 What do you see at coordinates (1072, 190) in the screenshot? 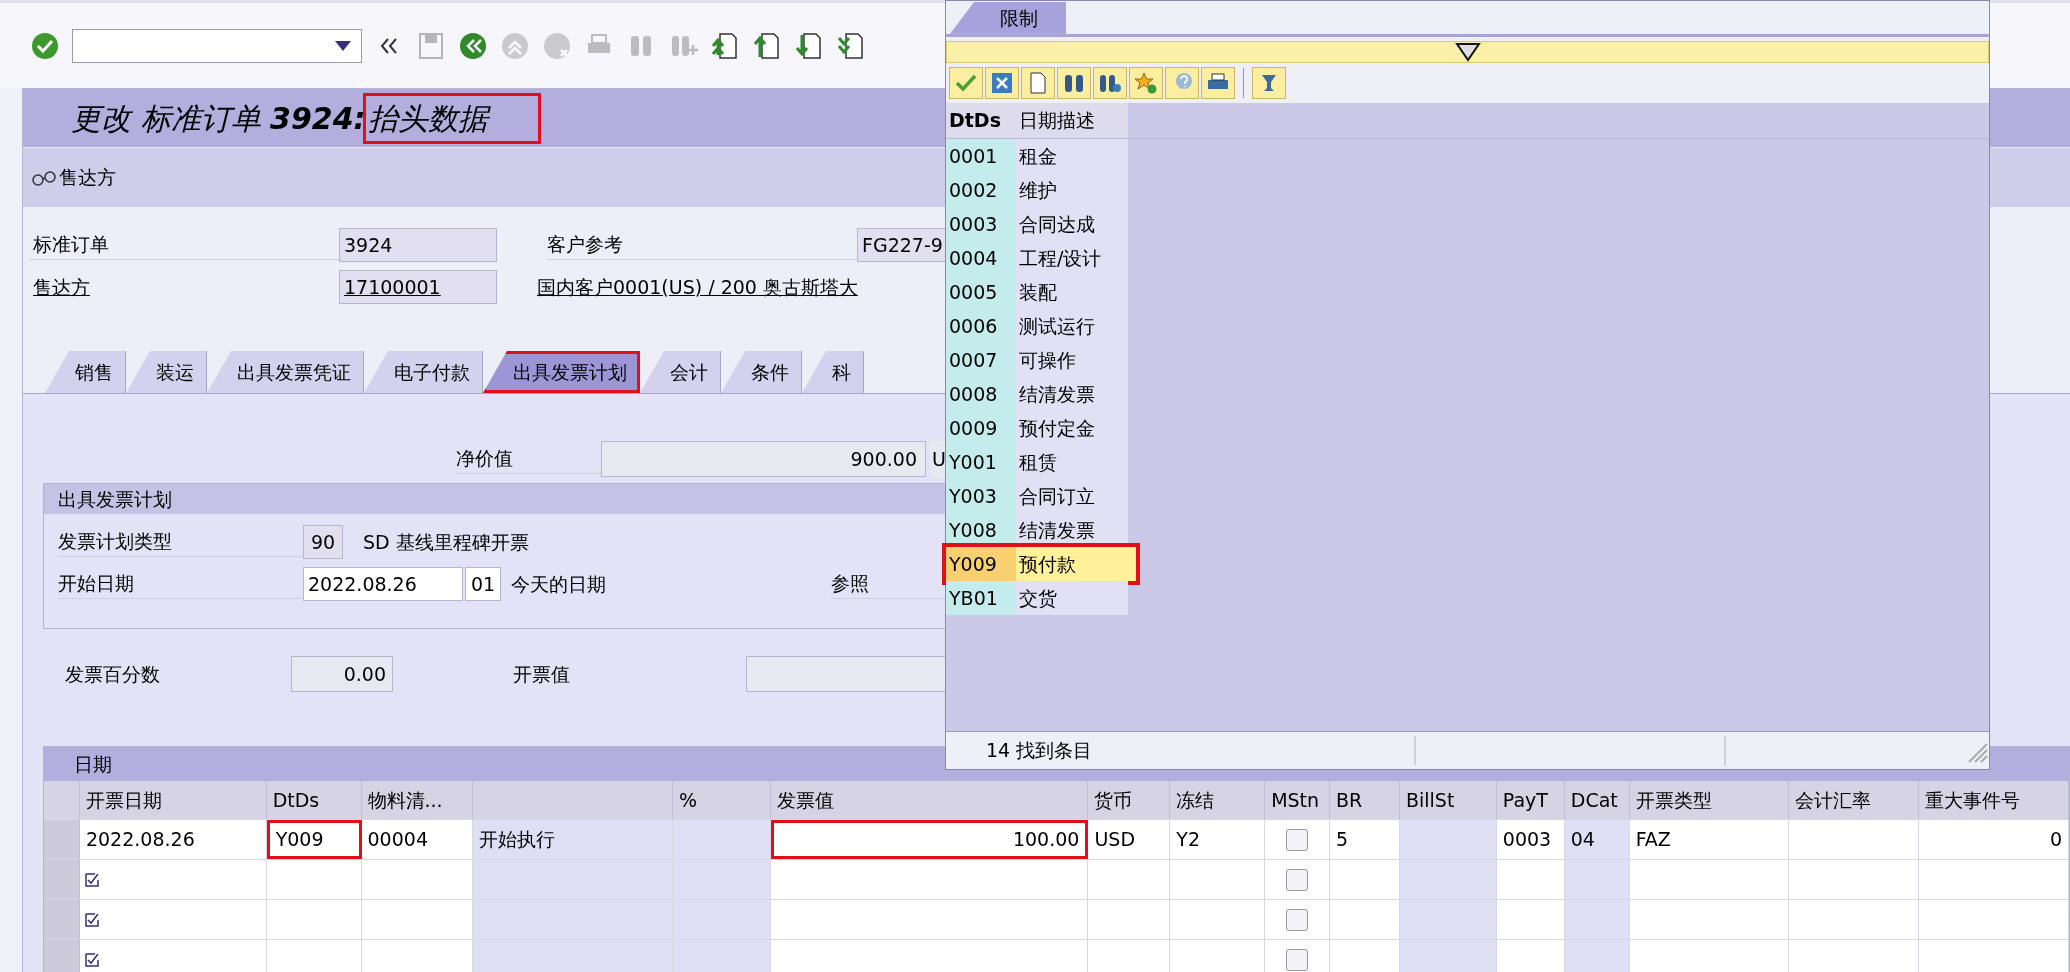
I see `date-description-cell: 维护` at bounding box center [1072, 190].